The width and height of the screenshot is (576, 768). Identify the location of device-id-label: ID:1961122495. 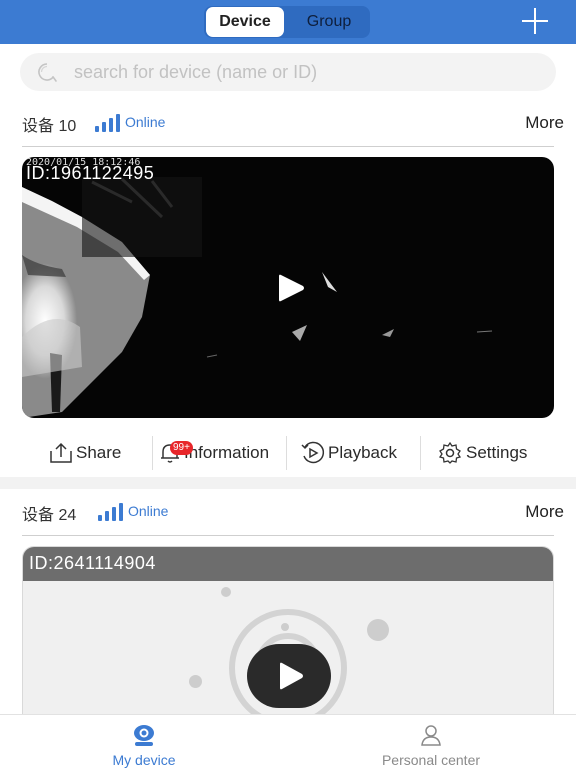
(90, 173).